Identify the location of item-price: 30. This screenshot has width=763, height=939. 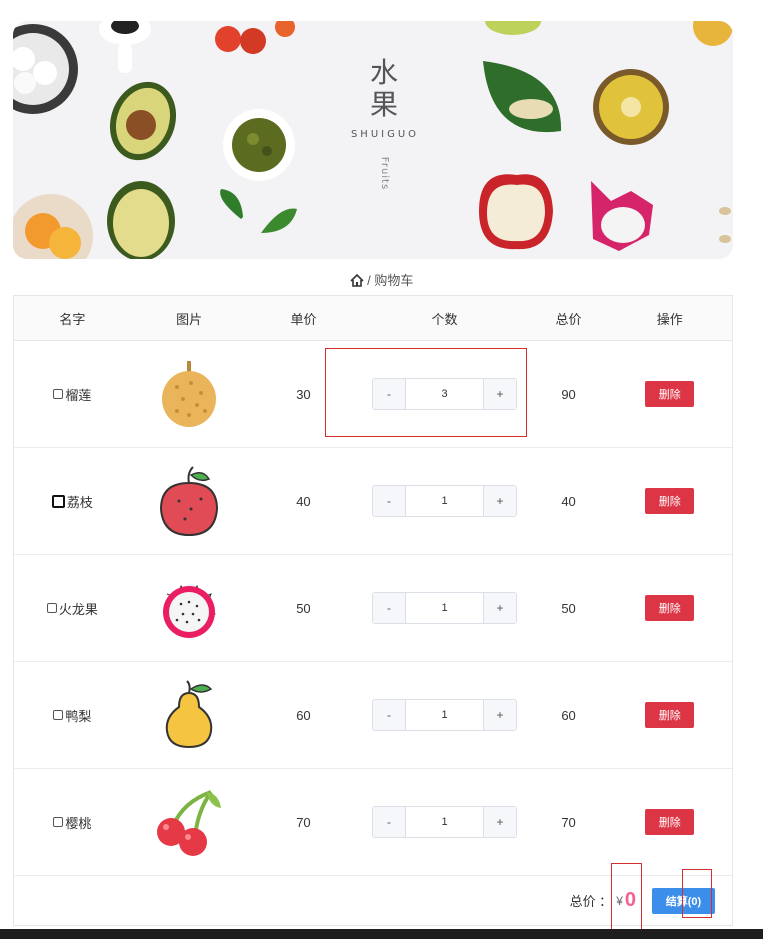
(303, 394).